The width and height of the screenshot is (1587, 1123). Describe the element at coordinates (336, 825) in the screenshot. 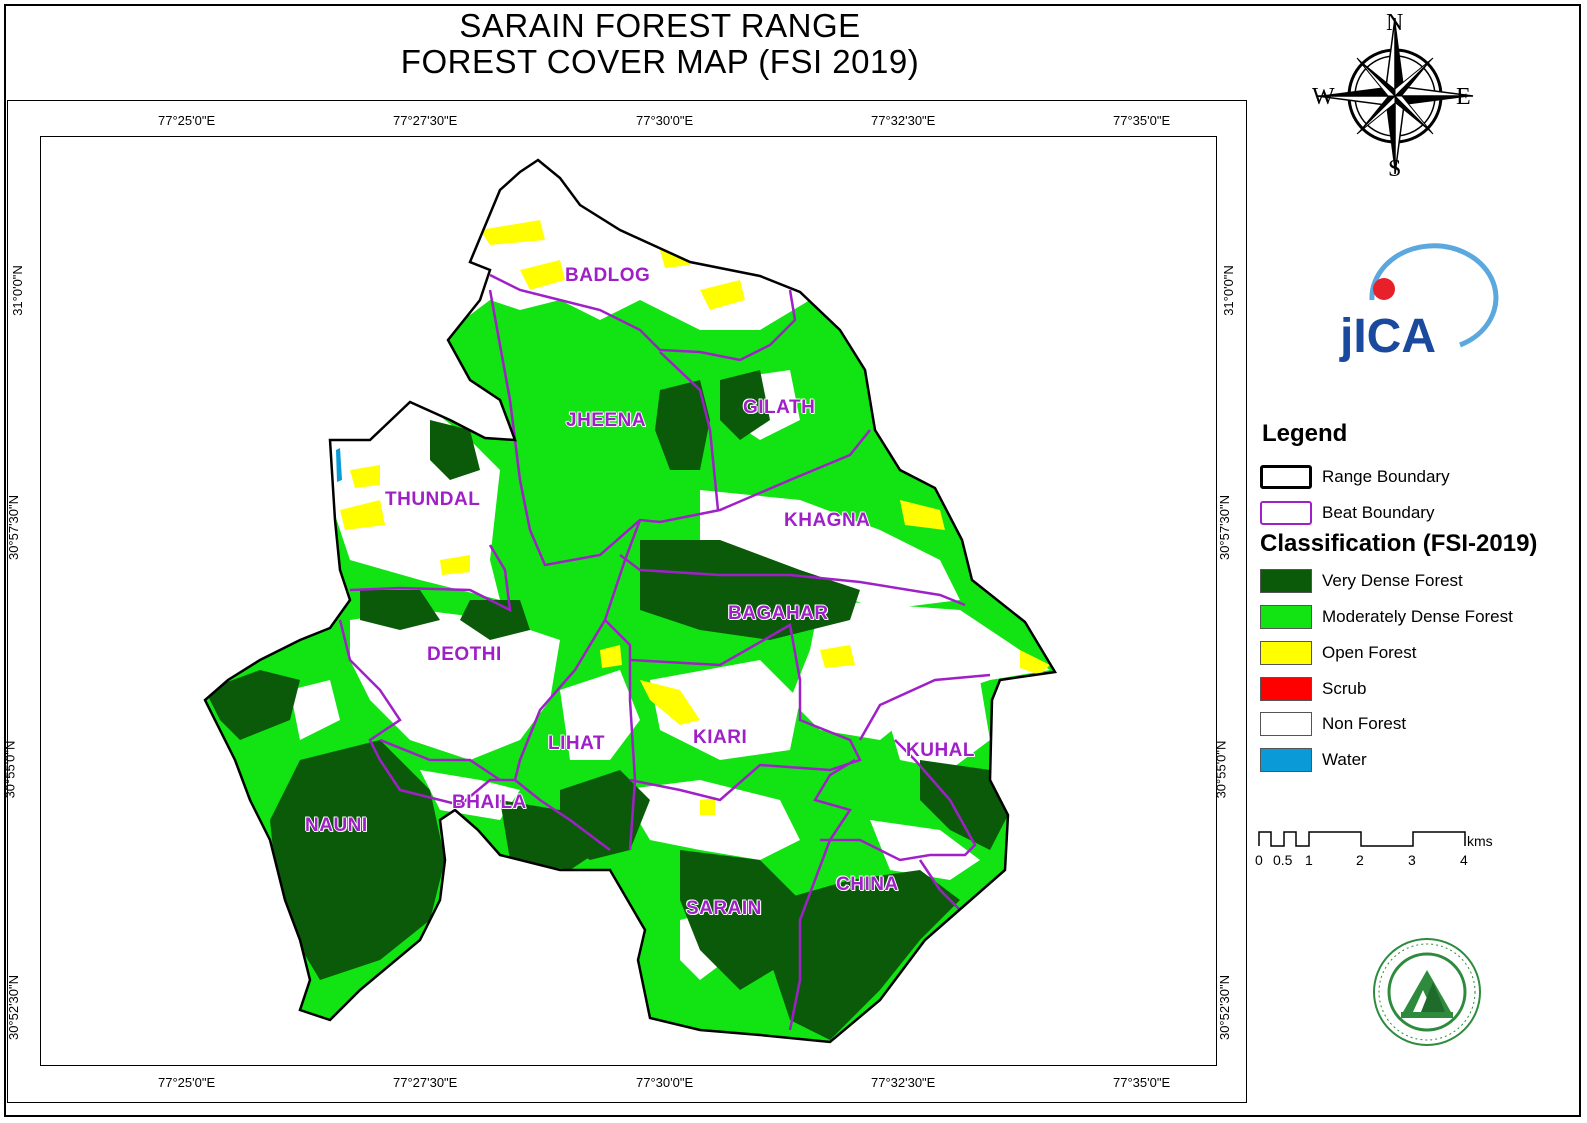

I see `beat-label-nauni: NAUNI` at that location.